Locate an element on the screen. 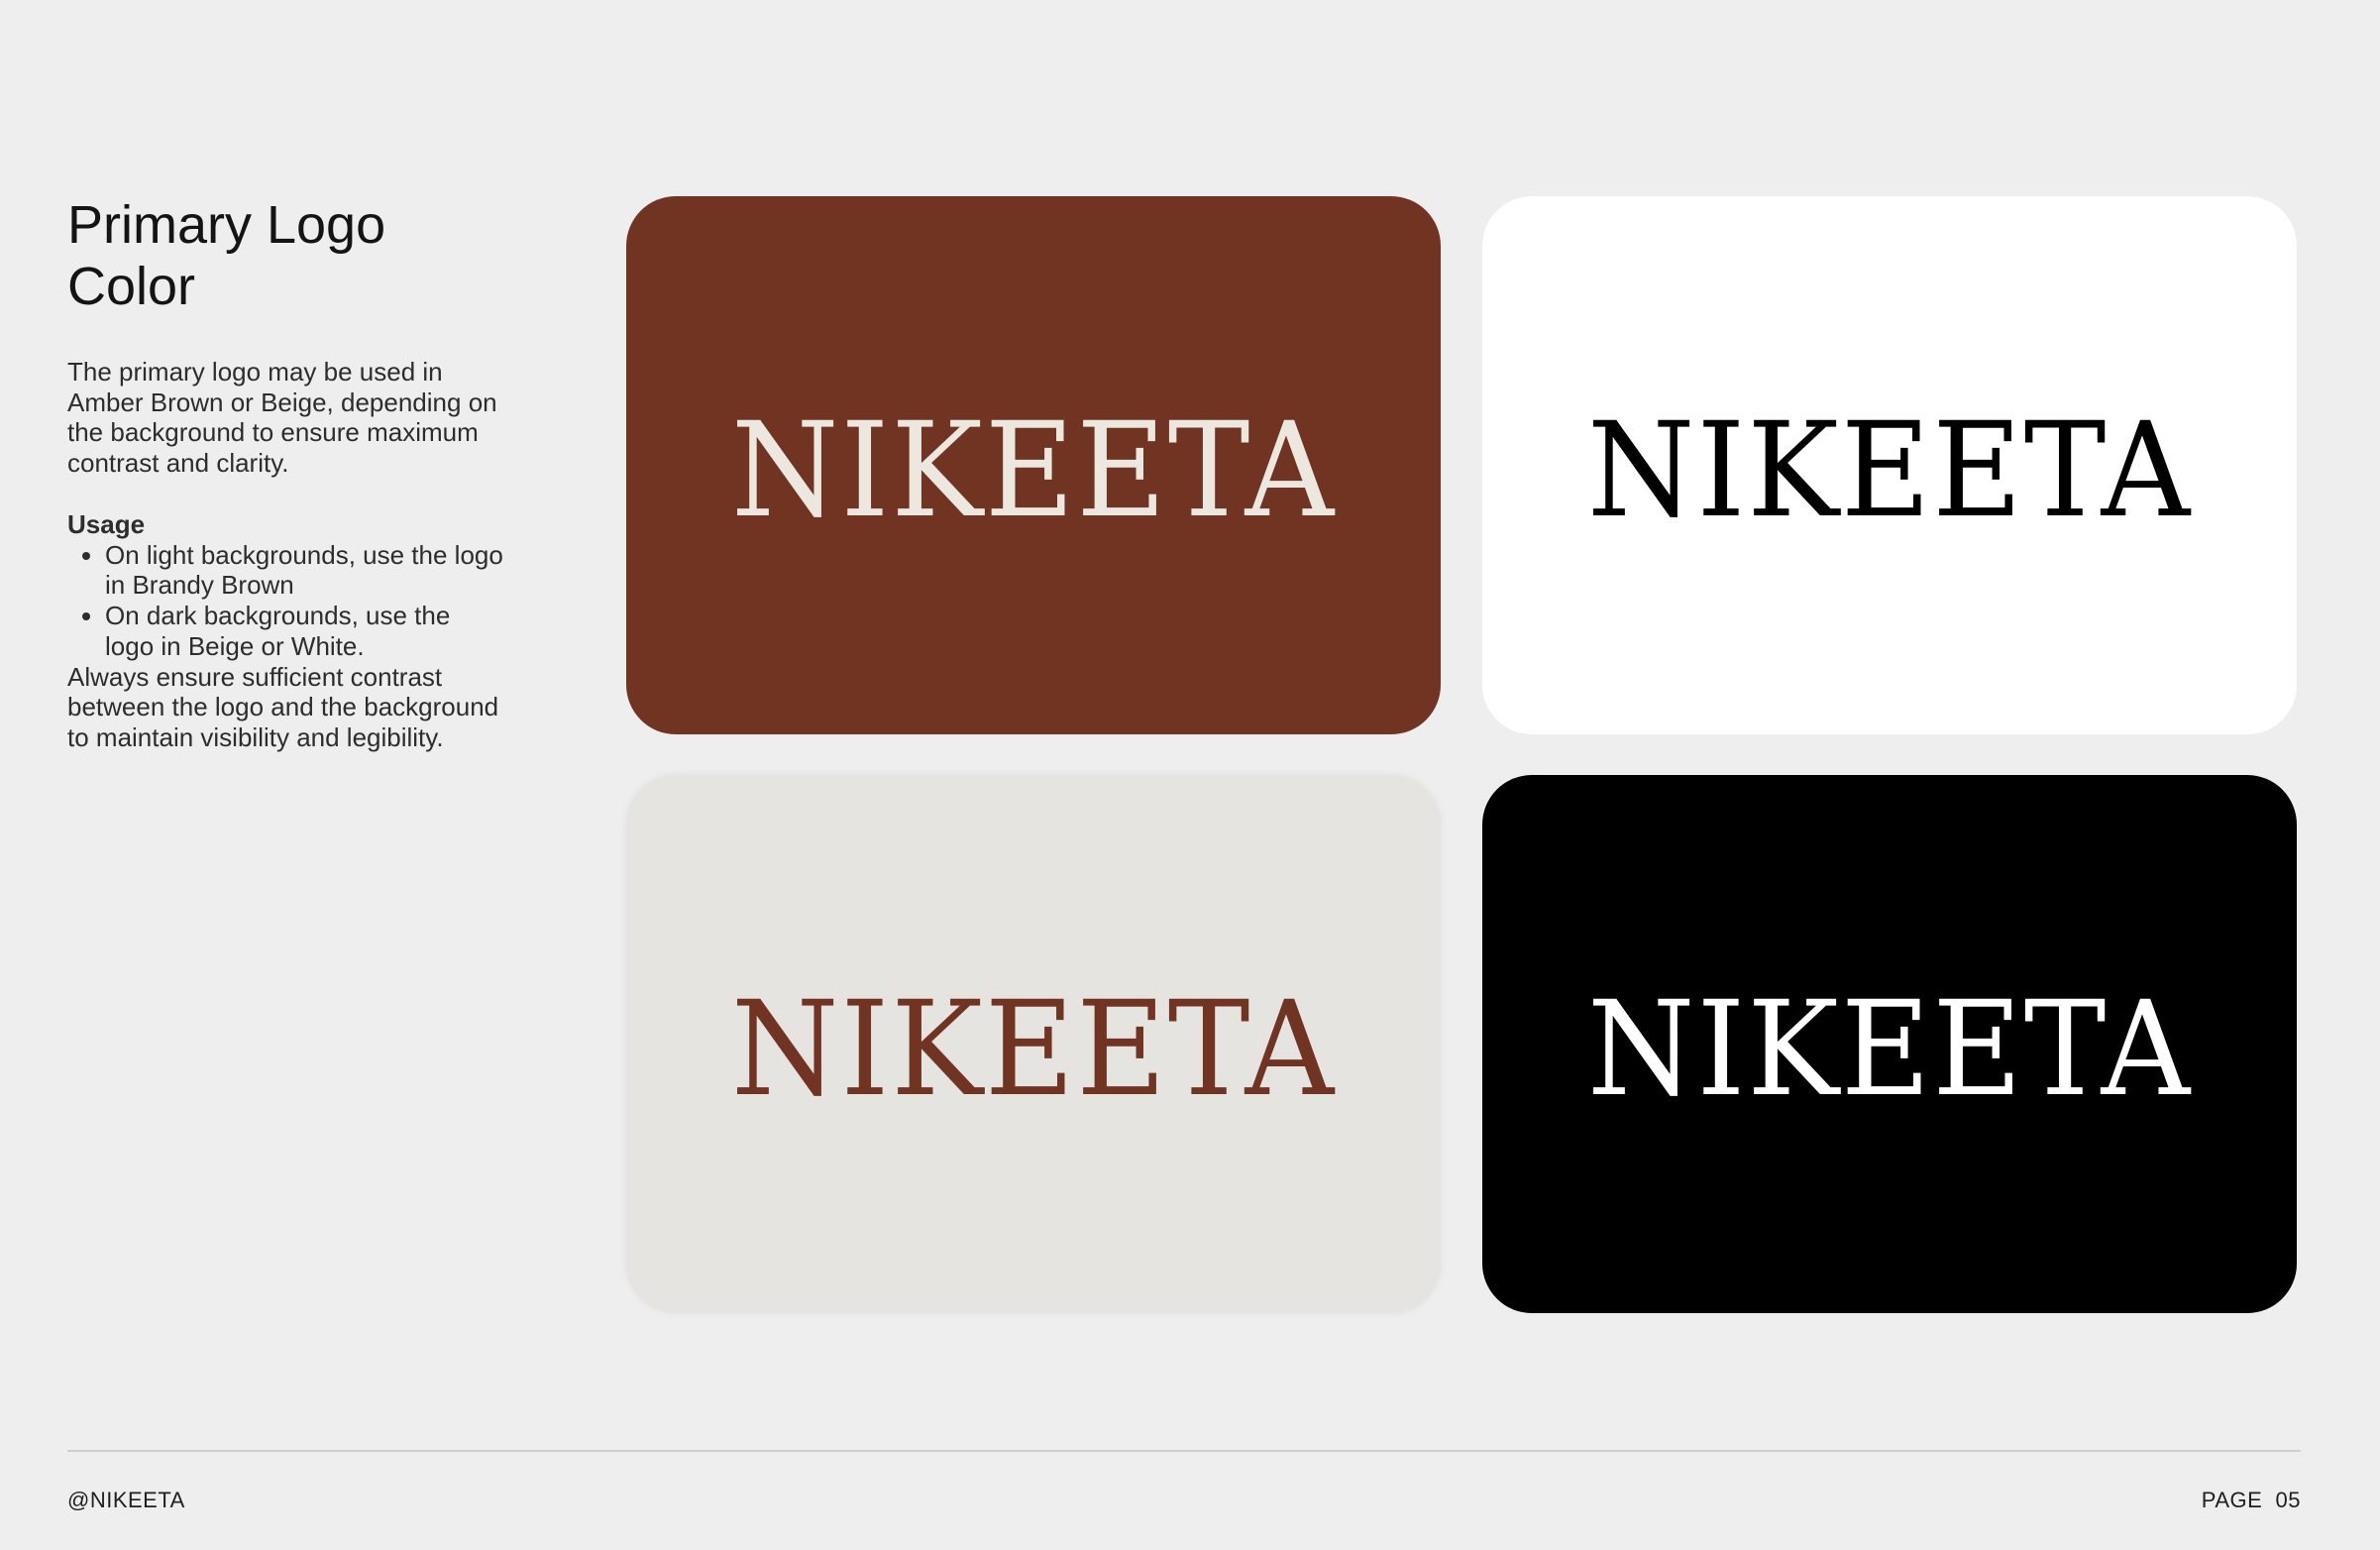 The height and width of the screenshot is (1550, 2380). logo-card-brown: NIKEETA is located at coordinates (1033, 465).